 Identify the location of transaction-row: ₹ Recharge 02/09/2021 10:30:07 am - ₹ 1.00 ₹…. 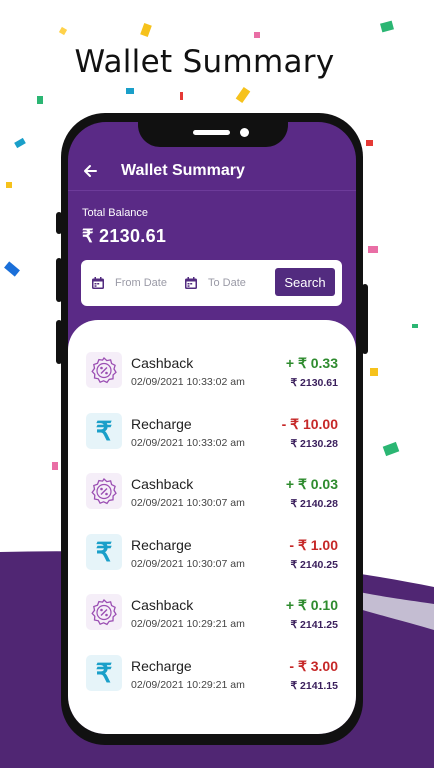
(212, 563).